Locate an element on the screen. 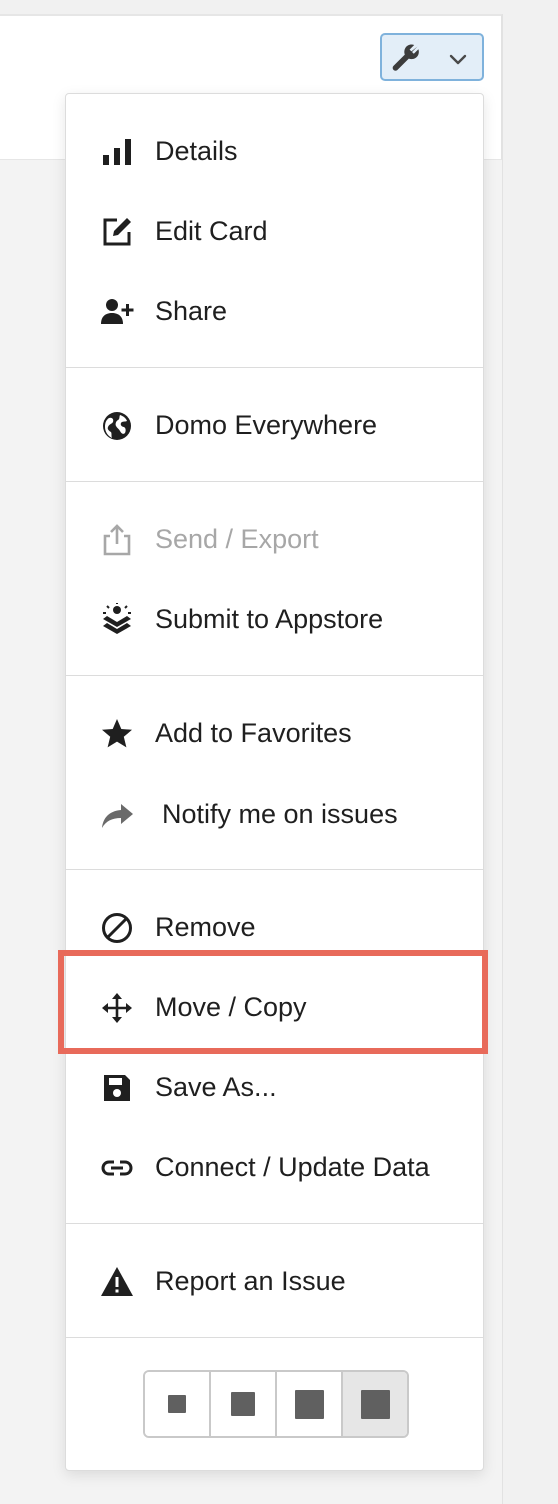 This screenshot has height=1504, width=558. chevron-down-icon is located at coordinates (458, 59).